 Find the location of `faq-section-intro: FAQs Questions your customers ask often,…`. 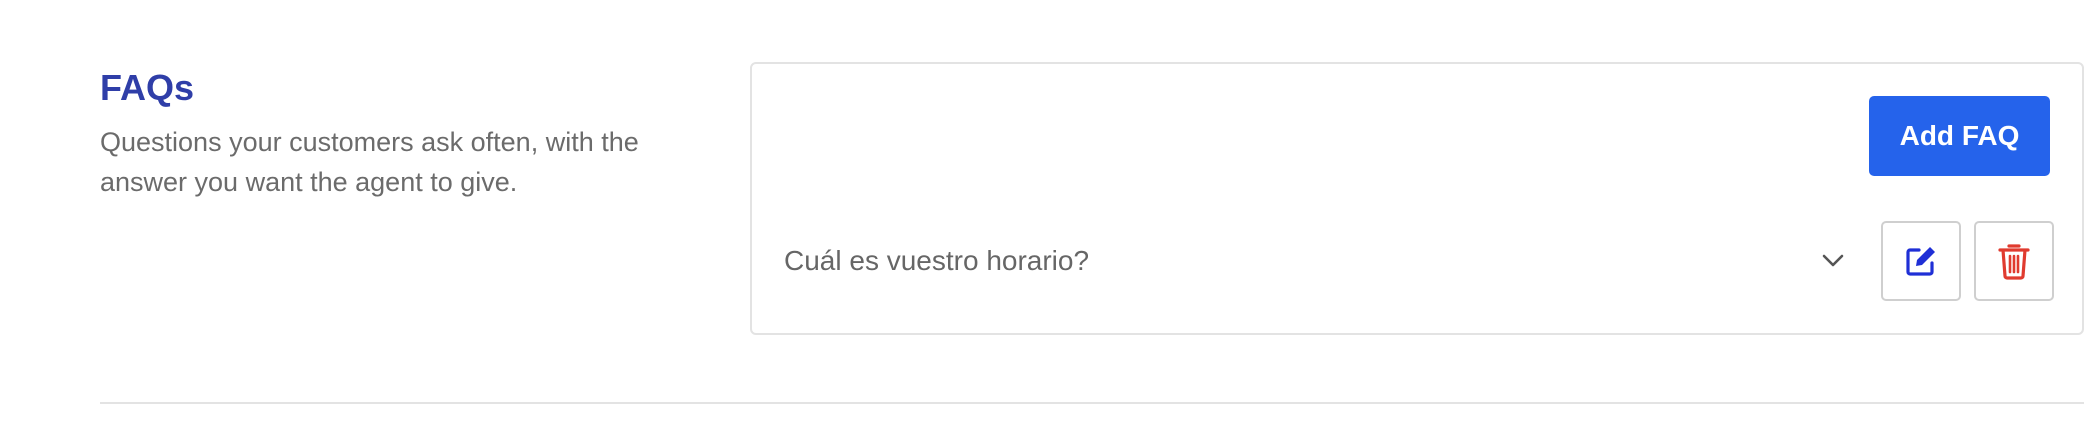

faq-section-intro: FAQs Questions your customers ask often,… is located at coordinates (400, 133).